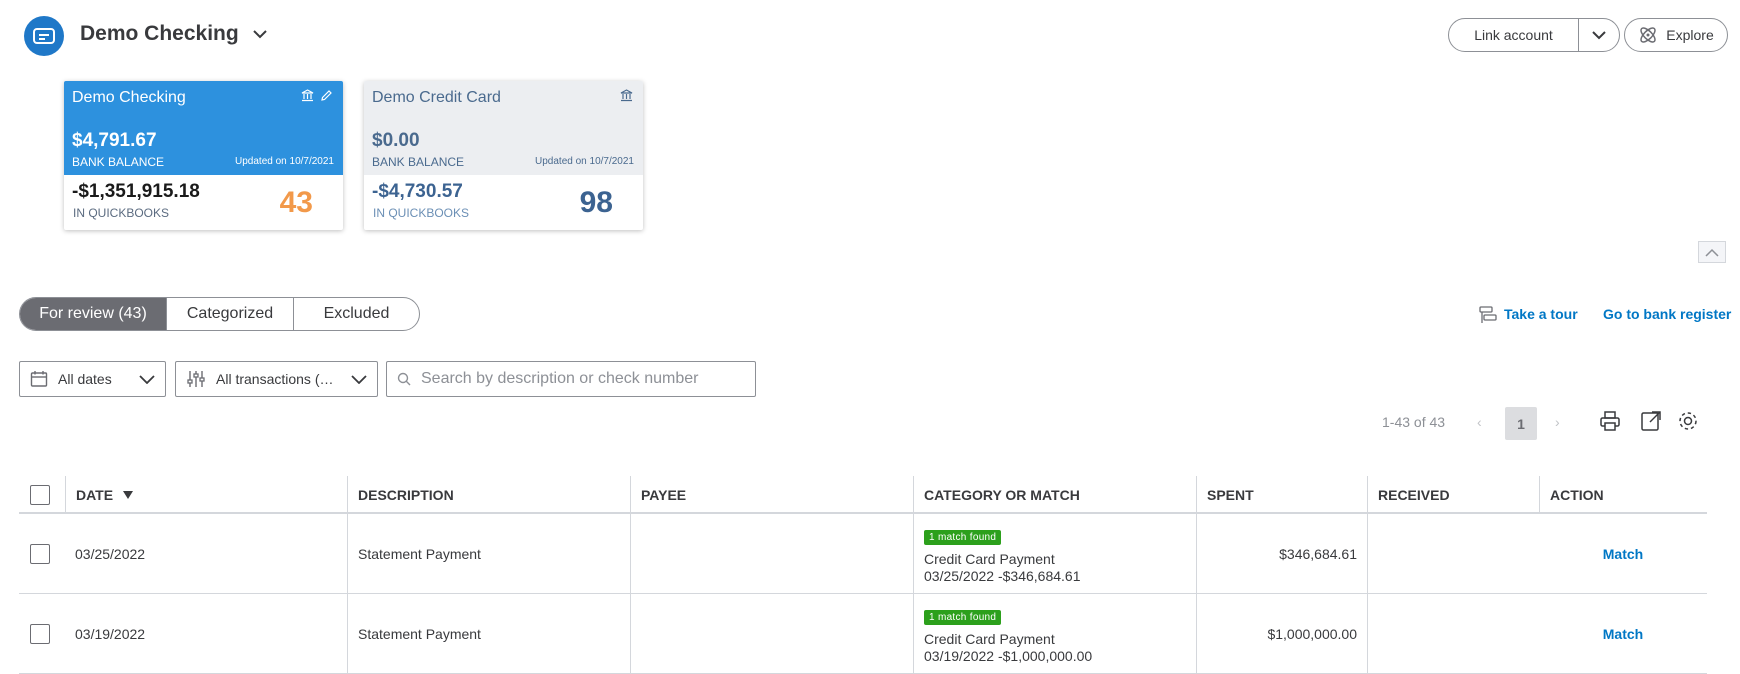 The height and width of the screenshot is (674, 1740). Describe the element at coordinates (1054, 495) in the screenshot. I see `column-header-category: CATEGORY OR MATCH` at that location.